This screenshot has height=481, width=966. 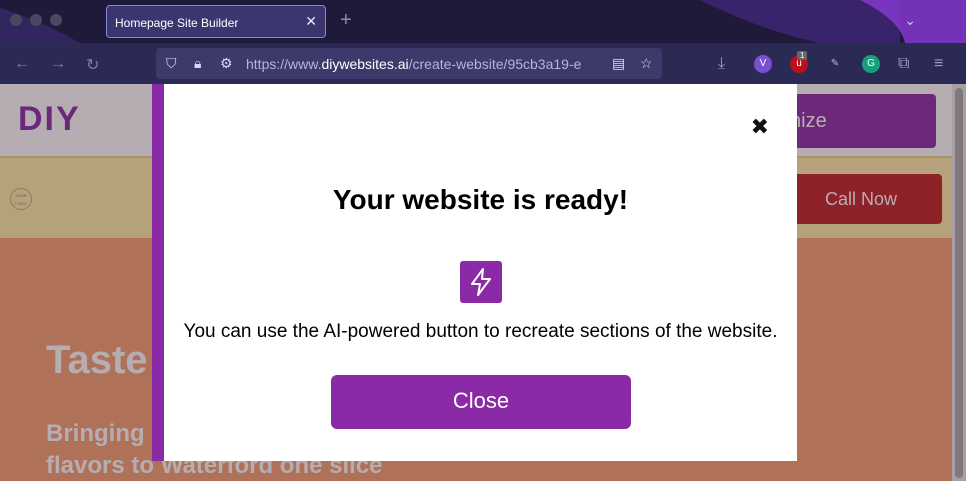 What do you see at coordinates (480, 199) in the screenshot?
I see `modal-title: Your website is ready!` at bounding box center [480, 199].